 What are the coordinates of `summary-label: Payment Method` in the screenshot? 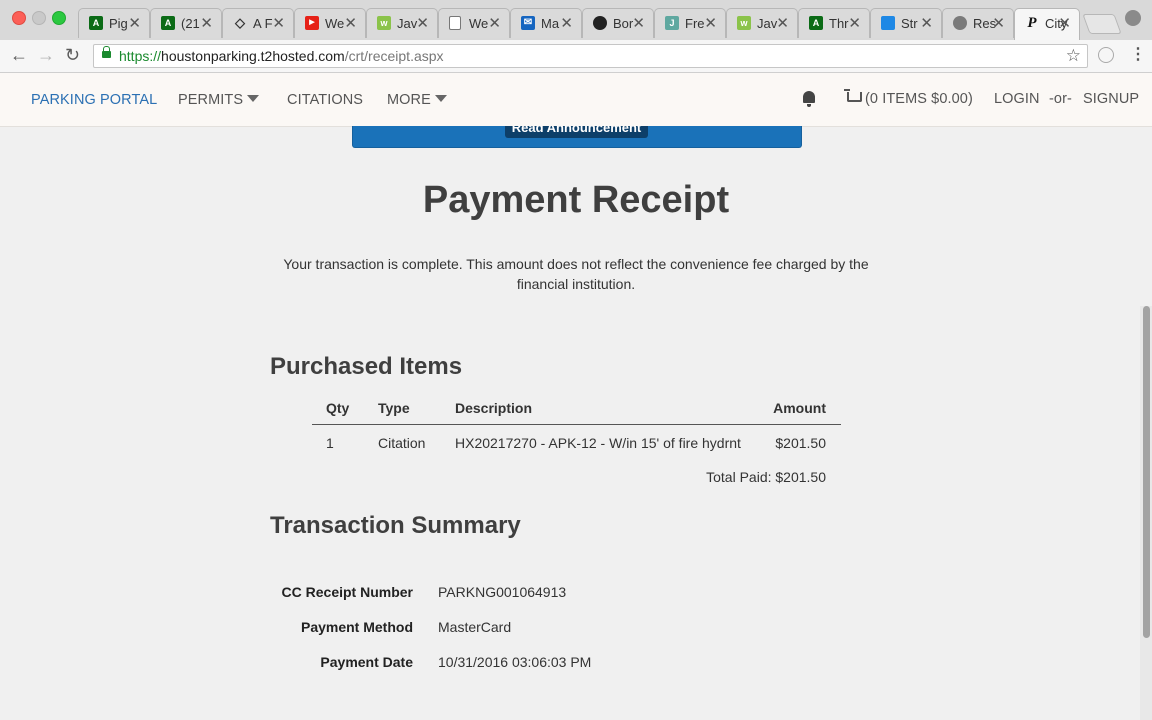 It's located at (356, 627).